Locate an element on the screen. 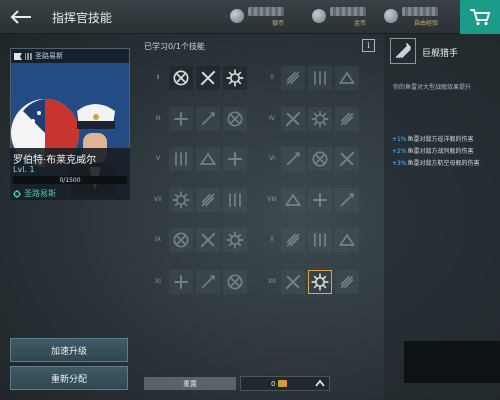 The height and width of the screenshot is (400, 500). ship-gear-icon is located at coordinates (17, 193).